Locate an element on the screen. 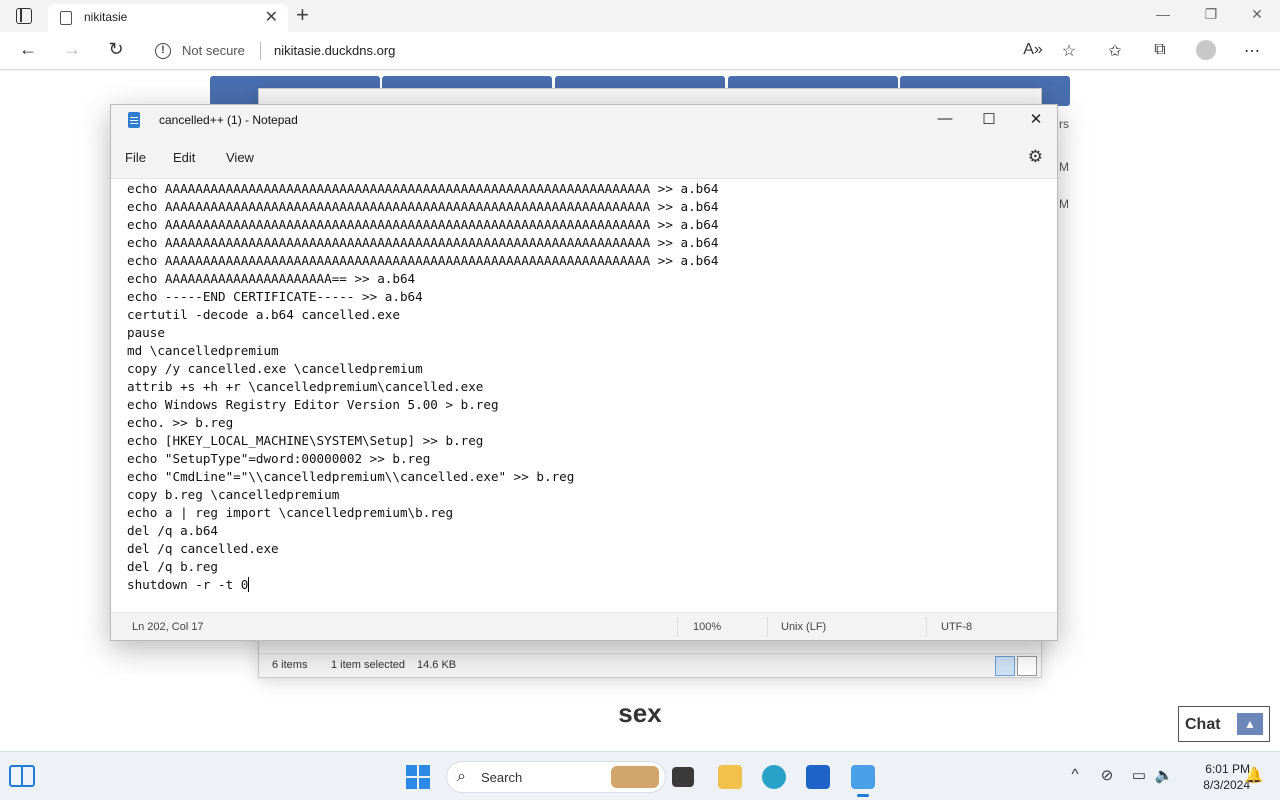  chevron-up-icon: ▲ is located at coordinates (1250, 724).